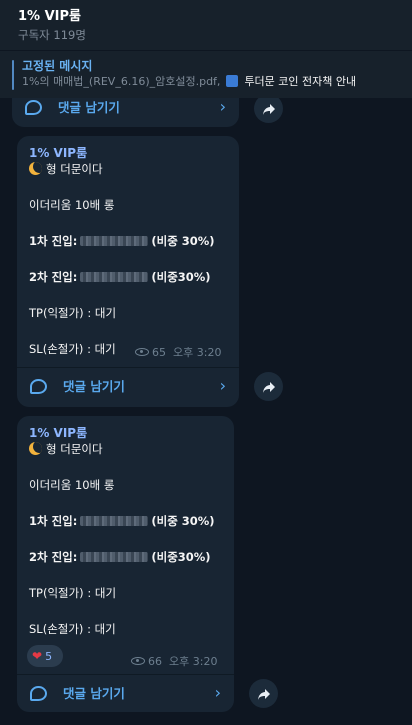  I want to click on pinned-file-name: 1%의 매매법_(REV_6.16)_암호설정.pdf,, so click(121, 81).